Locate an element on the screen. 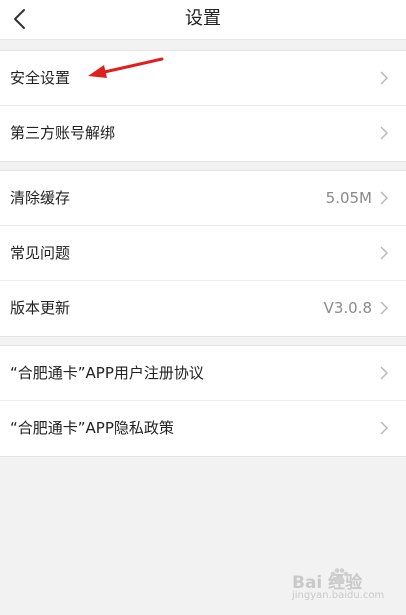  row-label: 版本更新 is located at coordinates (40, 308).